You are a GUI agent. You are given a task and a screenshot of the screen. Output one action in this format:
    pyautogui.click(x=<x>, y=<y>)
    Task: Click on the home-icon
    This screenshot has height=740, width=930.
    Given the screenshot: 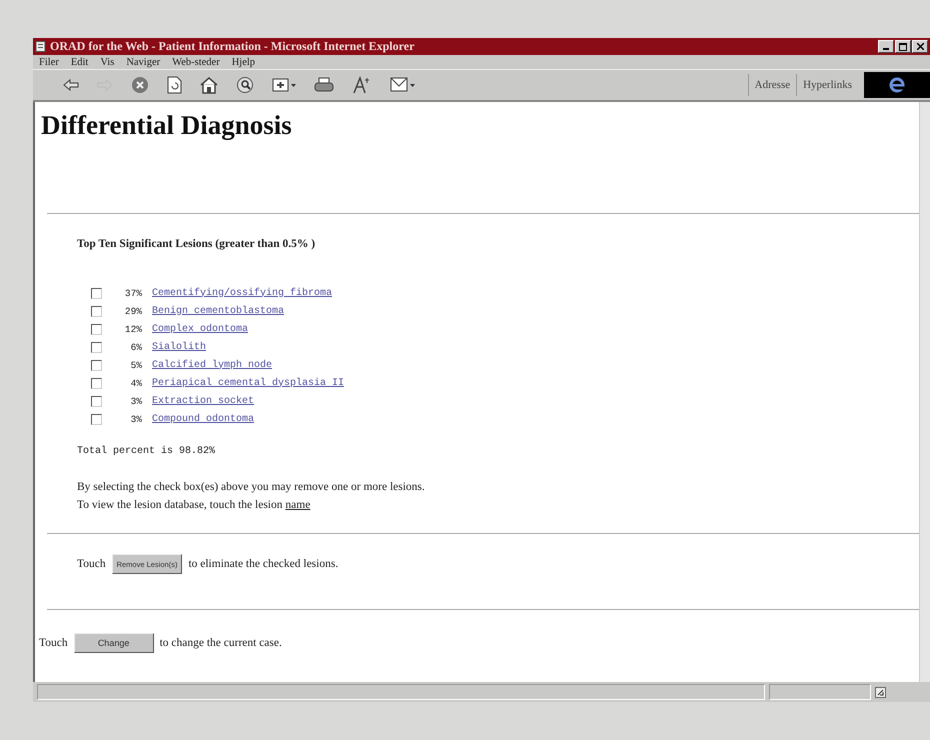 What is the action you would take?
    pyautogui.click(x=209, y=85)
    